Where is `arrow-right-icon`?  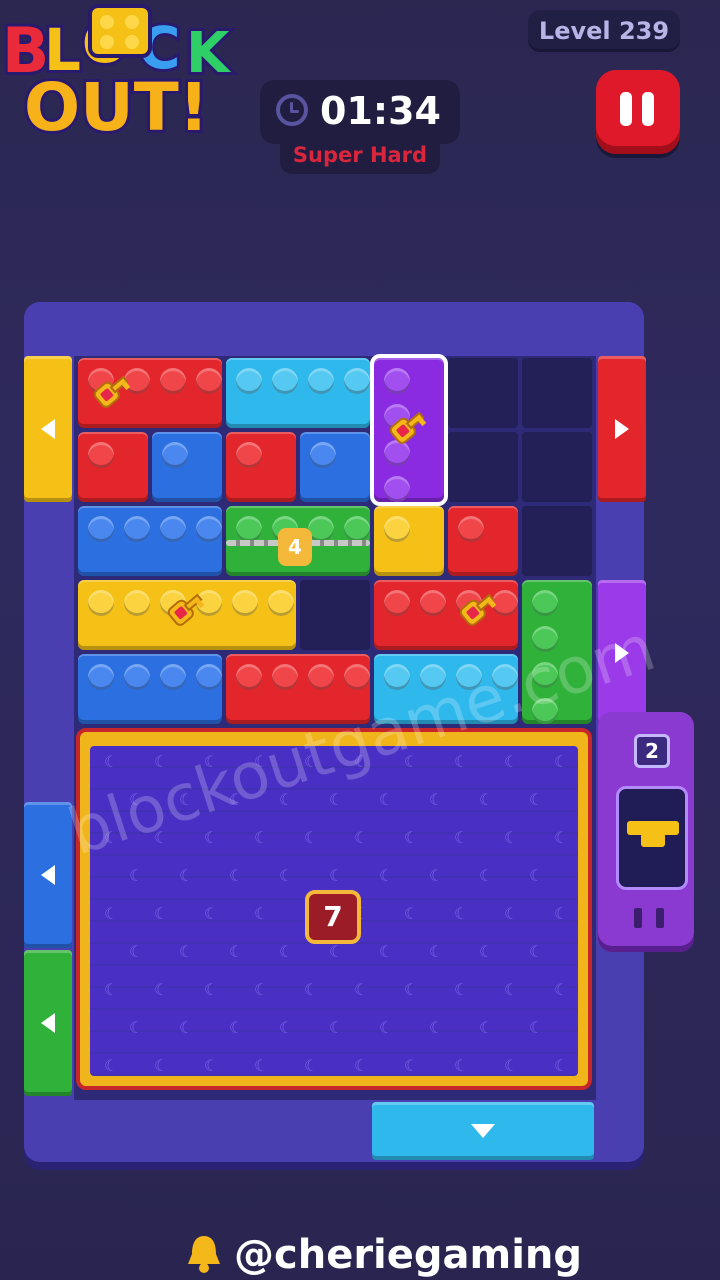 arrow-right-icon is located at coordinates (622, 429).